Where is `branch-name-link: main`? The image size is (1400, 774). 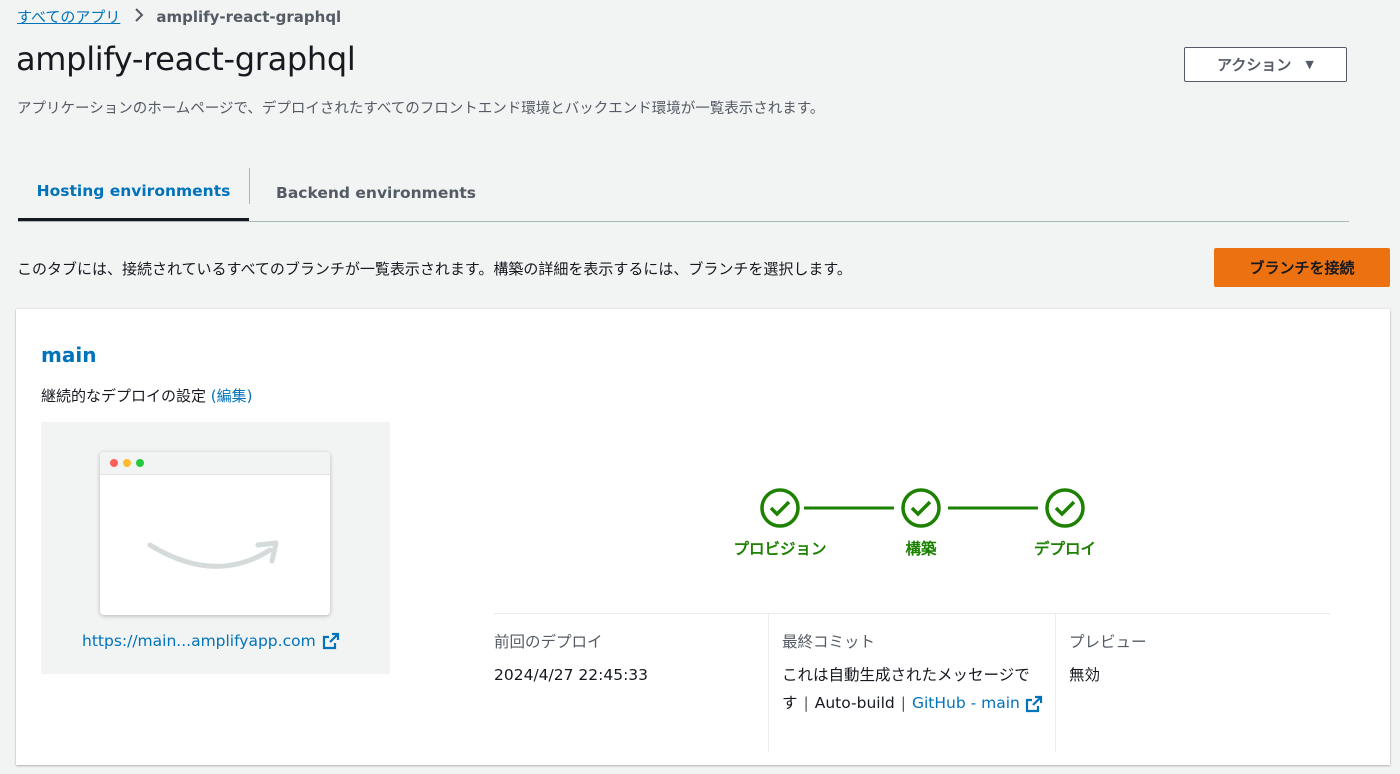 branch-name-link: main is located at coordinates (68, 355).